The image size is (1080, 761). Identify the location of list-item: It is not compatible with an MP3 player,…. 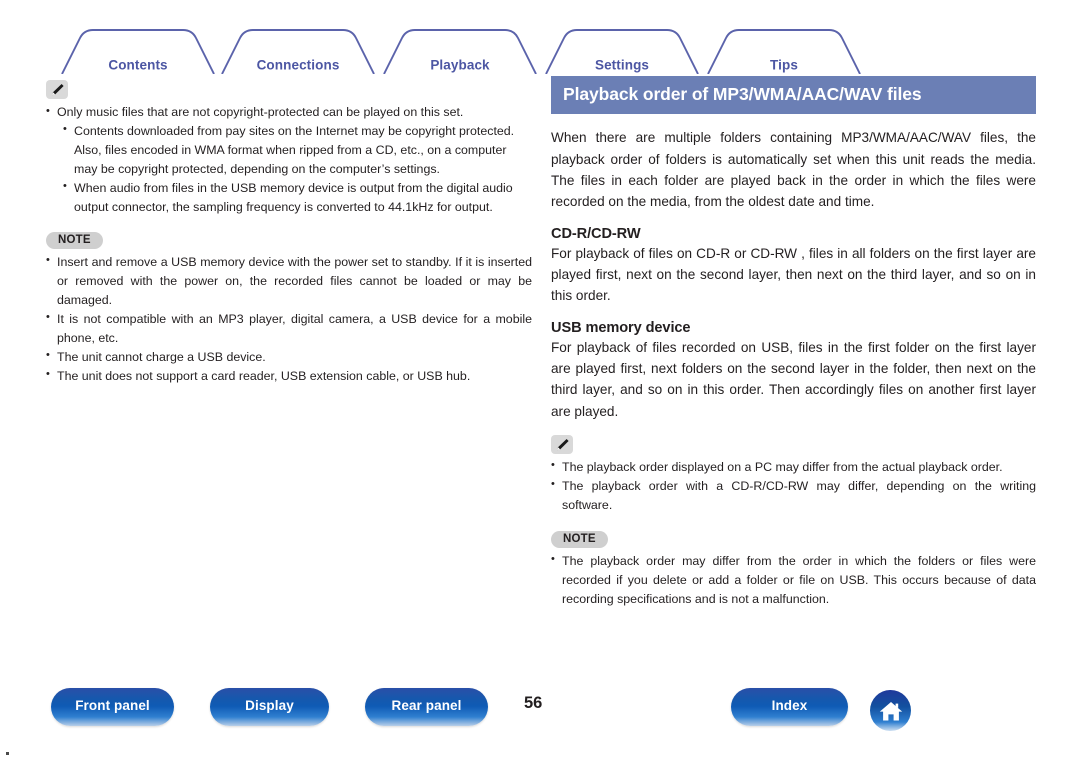
(289, 328).